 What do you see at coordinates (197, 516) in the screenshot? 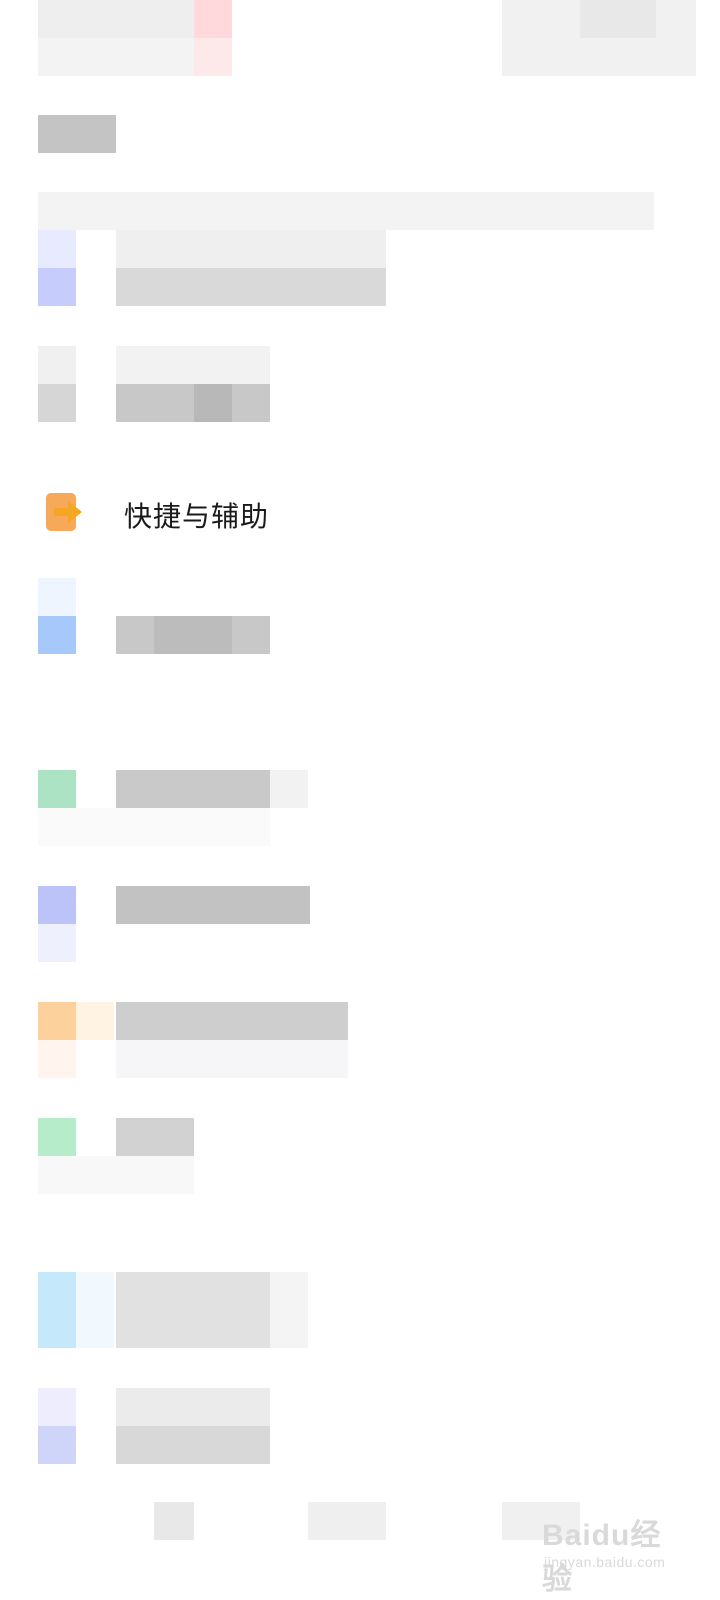
I see `settings-item-label: 快捷与辅助` at bounding box center [197, 516].